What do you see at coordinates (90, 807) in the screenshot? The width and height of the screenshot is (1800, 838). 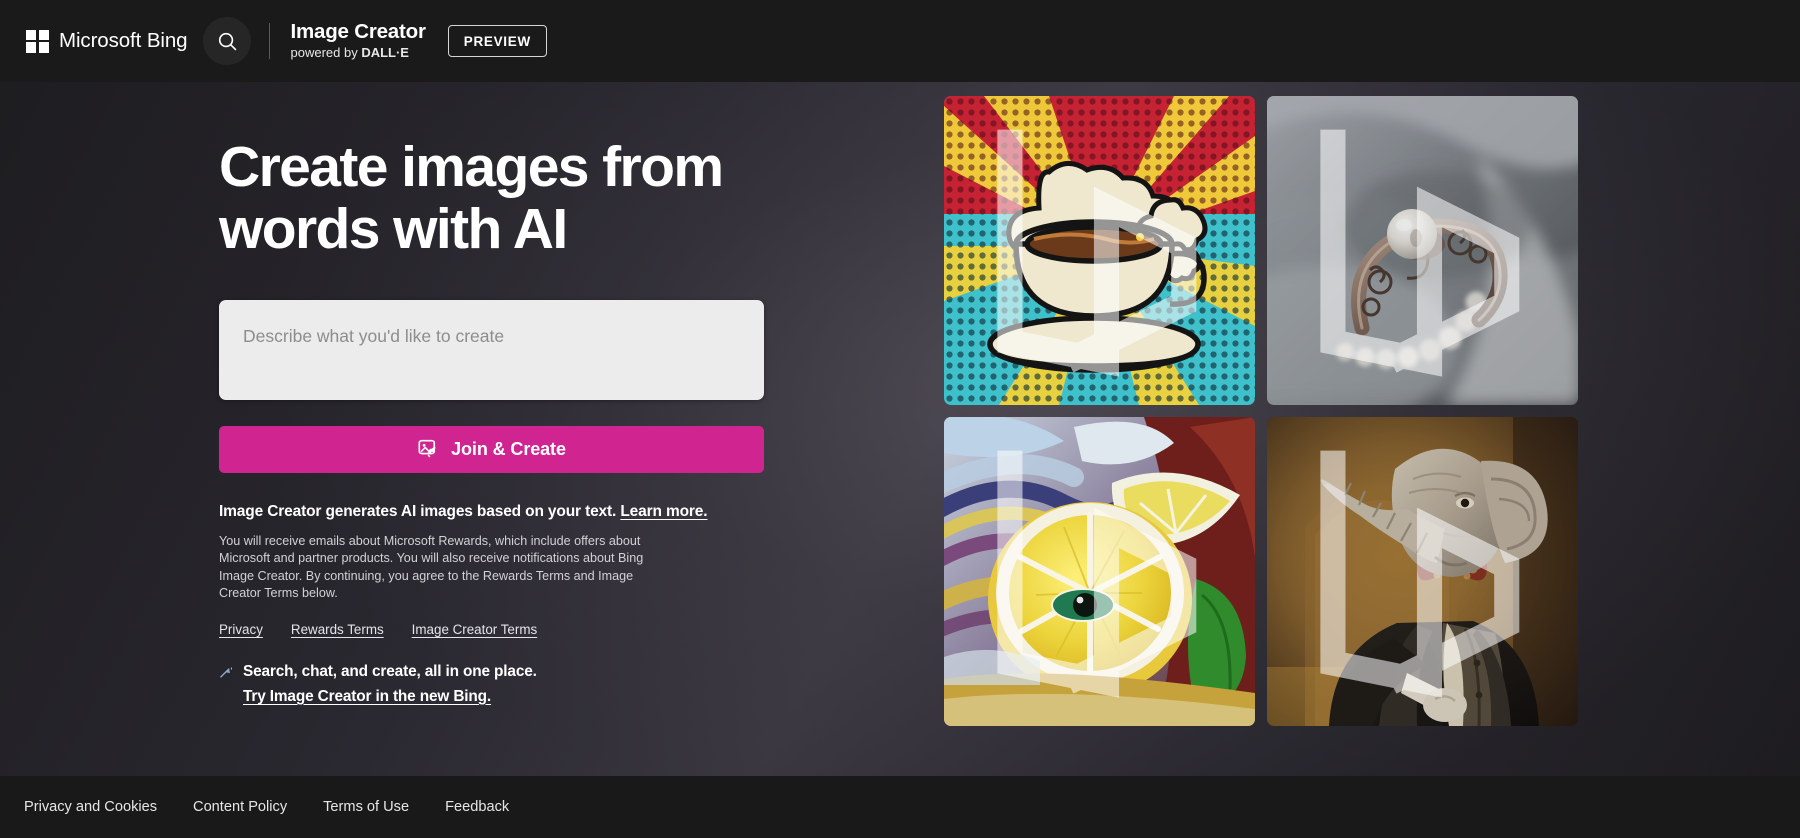 I see `footer-privacy-and-cookies-link: Privacy and Cookies` at bounding box center [90, 807].